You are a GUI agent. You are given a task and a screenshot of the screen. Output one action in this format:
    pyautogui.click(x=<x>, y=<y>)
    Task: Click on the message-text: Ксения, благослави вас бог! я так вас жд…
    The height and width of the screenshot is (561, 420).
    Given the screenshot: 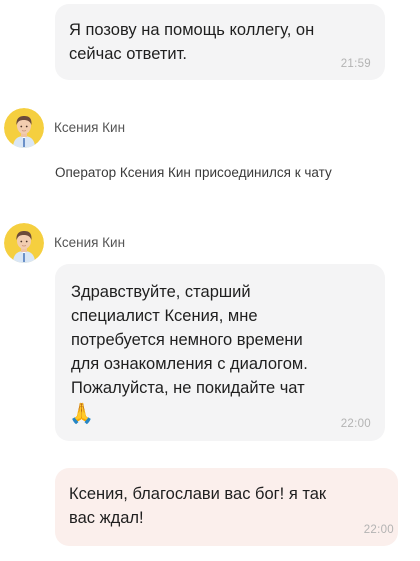 What is the action you would take?
    pyautogui.click(x=198, y=506)
    